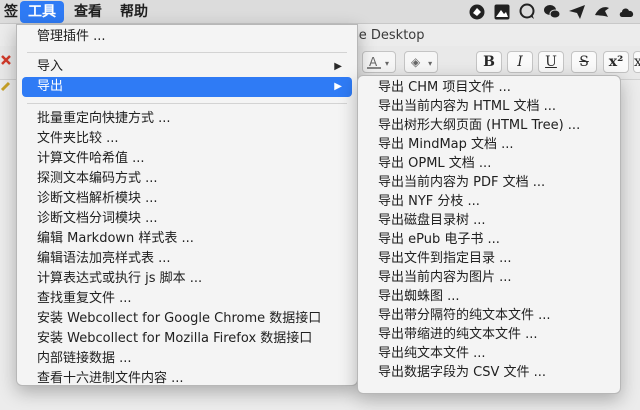 This screenshot has width=640, height=410. What do you see at coordinates (527, 12) in the screenshot?
I see `chat-bubble-icon` at bounding box center [527, 12].